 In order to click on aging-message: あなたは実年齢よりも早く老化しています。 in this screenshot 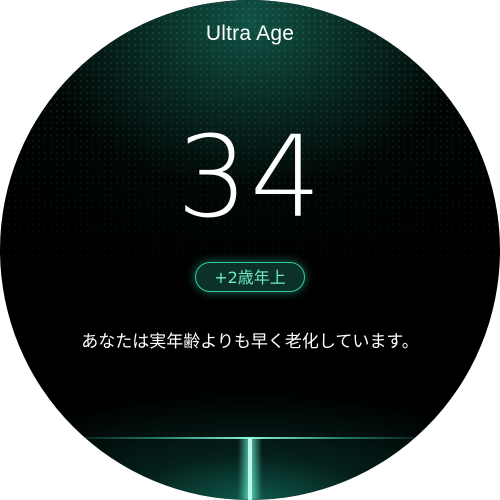, I will do `click(250, 342)`.